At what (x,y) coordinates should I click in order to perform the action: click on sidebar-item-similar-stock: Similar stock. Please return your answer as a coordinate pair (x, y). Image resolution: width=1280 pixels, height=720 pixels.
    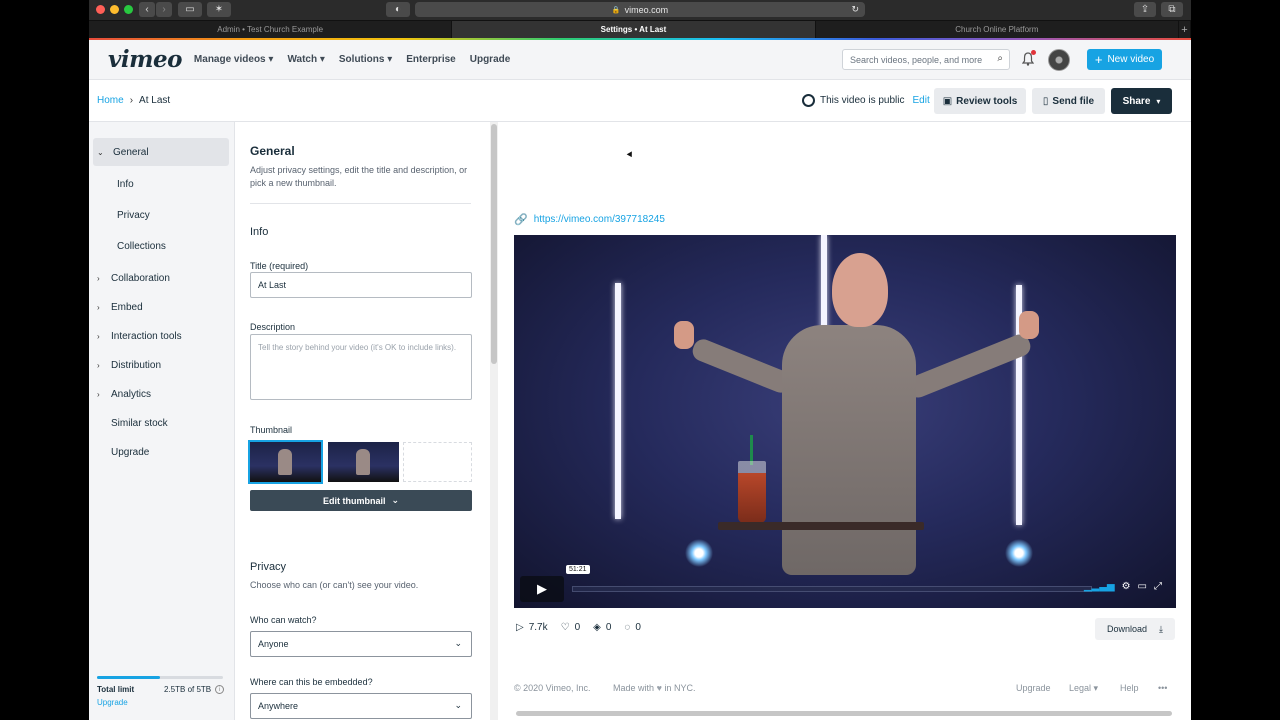
    Looking at the image, I should click on (161, 423).